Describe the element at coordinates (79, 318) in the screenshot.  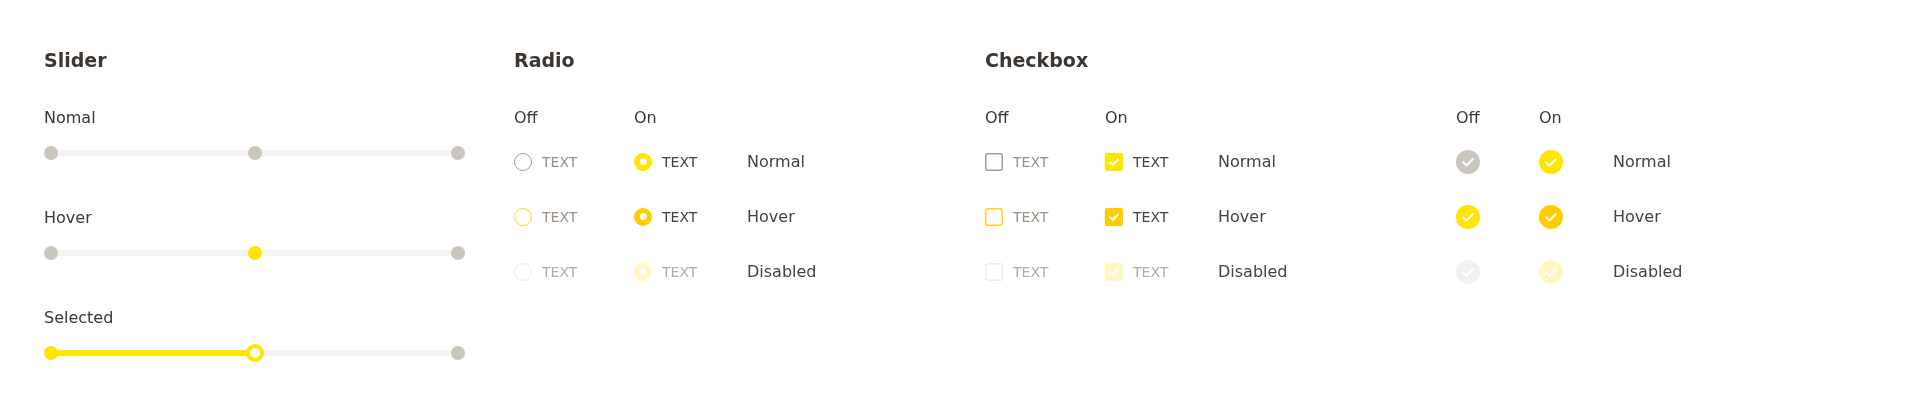
I see `slider-label: Selected` at that location.